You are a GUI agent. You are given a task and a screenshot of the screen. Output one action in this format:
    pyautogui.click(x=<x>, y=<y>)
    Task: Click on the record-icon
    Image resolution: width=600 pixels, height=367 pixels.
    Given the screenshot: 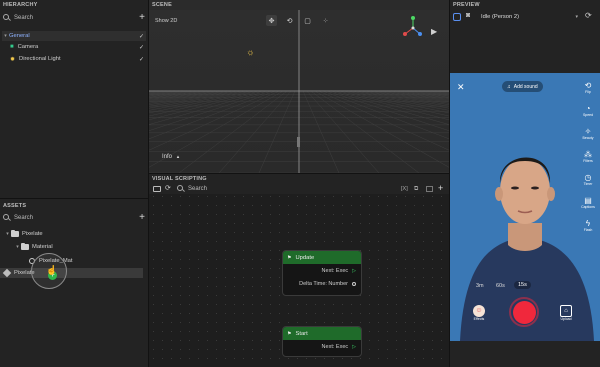 What is the action you would take?
    pyautogui.click(x=524, y=312)
    